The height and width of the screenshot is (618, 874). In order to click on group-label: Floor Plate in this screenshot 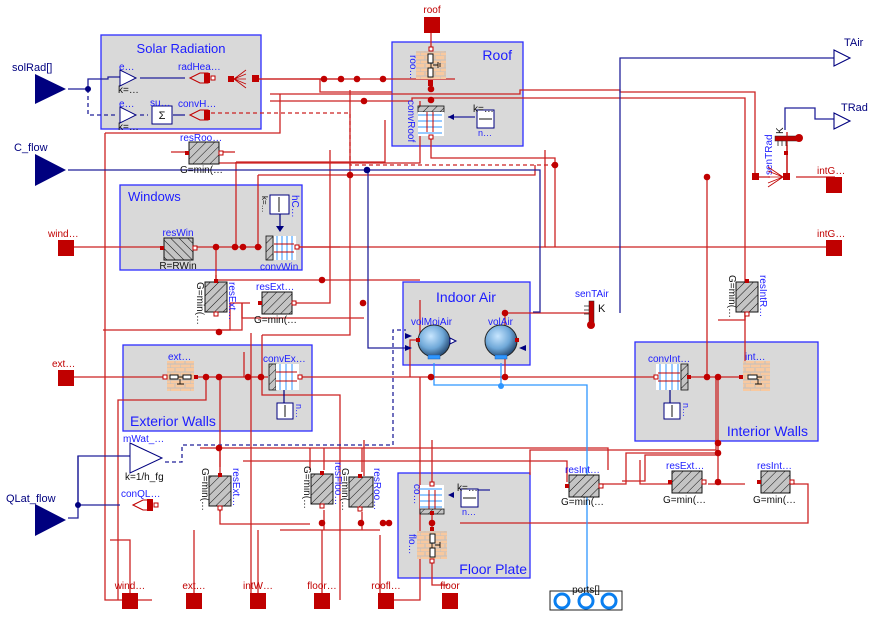, I will do `click(493, 569)`.